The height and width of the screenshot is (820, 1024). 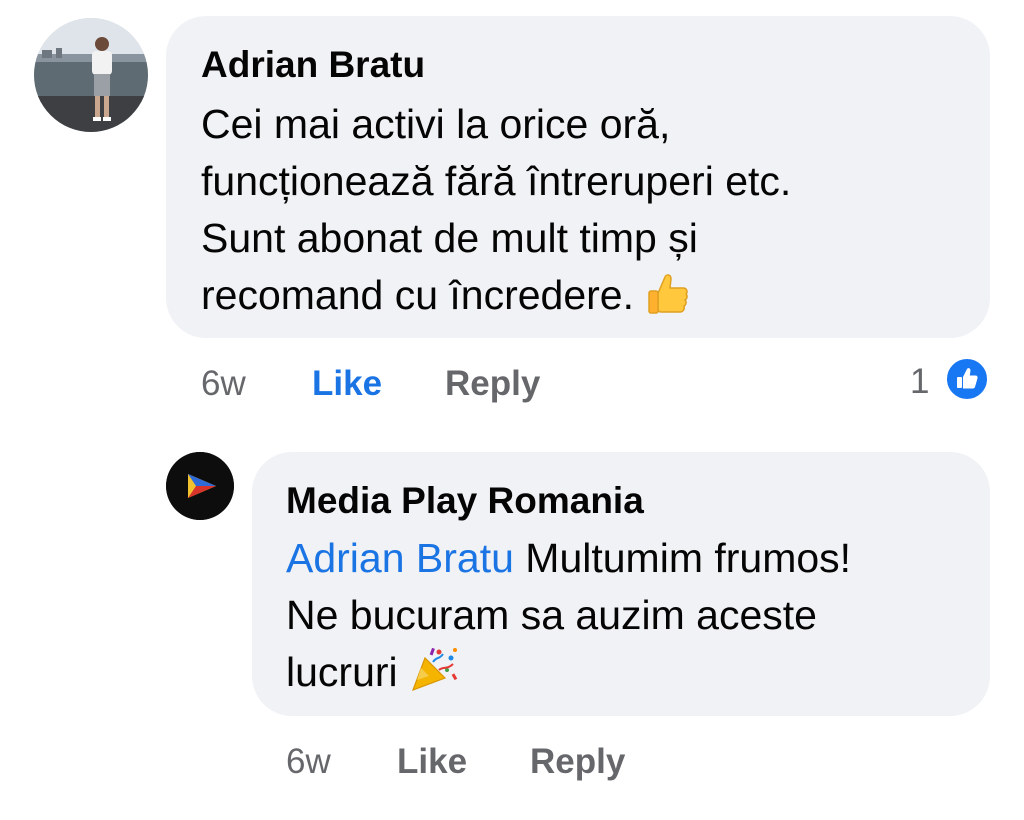 I want to click on mention-link: Adrian Bratu, so click(x=400, y=558).